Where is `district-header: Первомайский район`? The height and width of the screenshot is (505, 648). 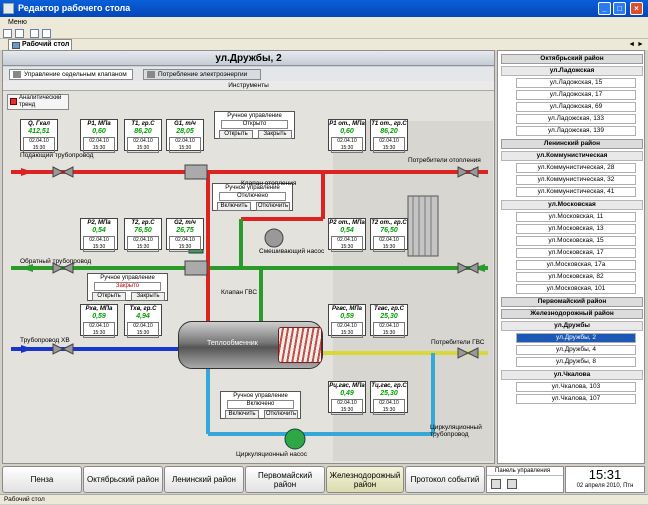
district-header: Первомайский район is located at coordinates (572, 302).